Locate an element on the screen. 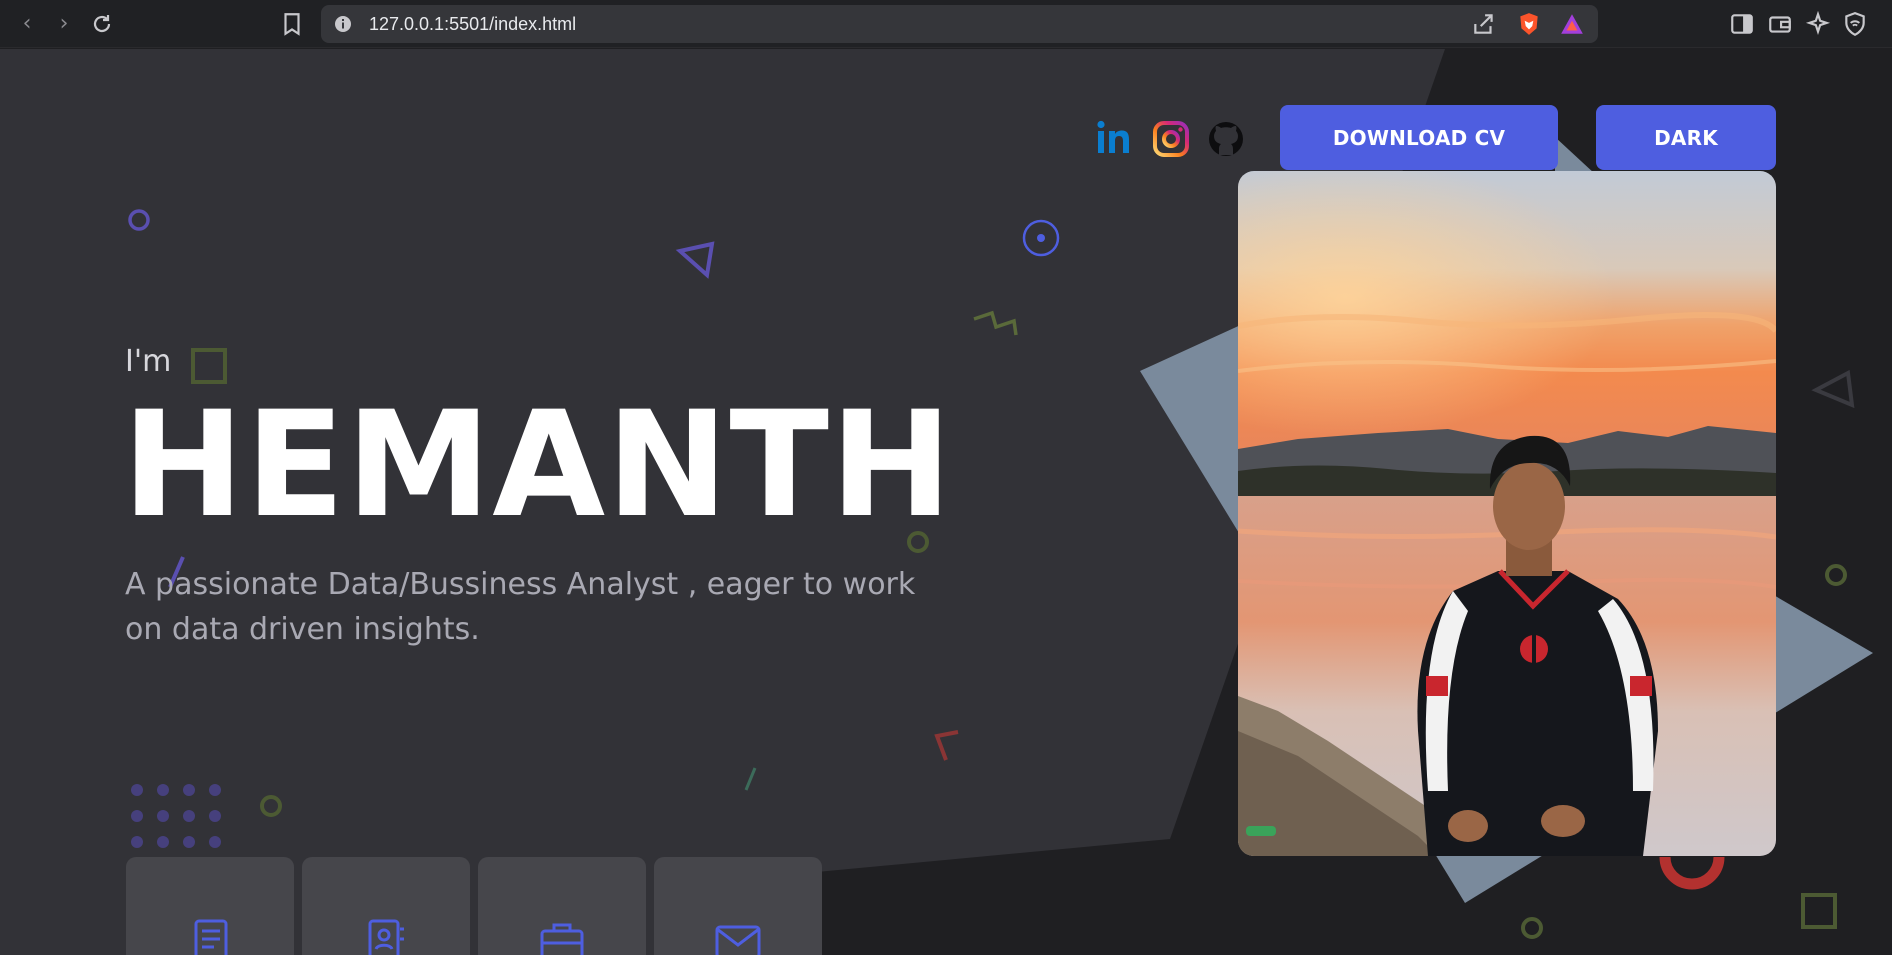  url-text: 127.0.0.1:5501/index.html is located at coordinates (473, 24).